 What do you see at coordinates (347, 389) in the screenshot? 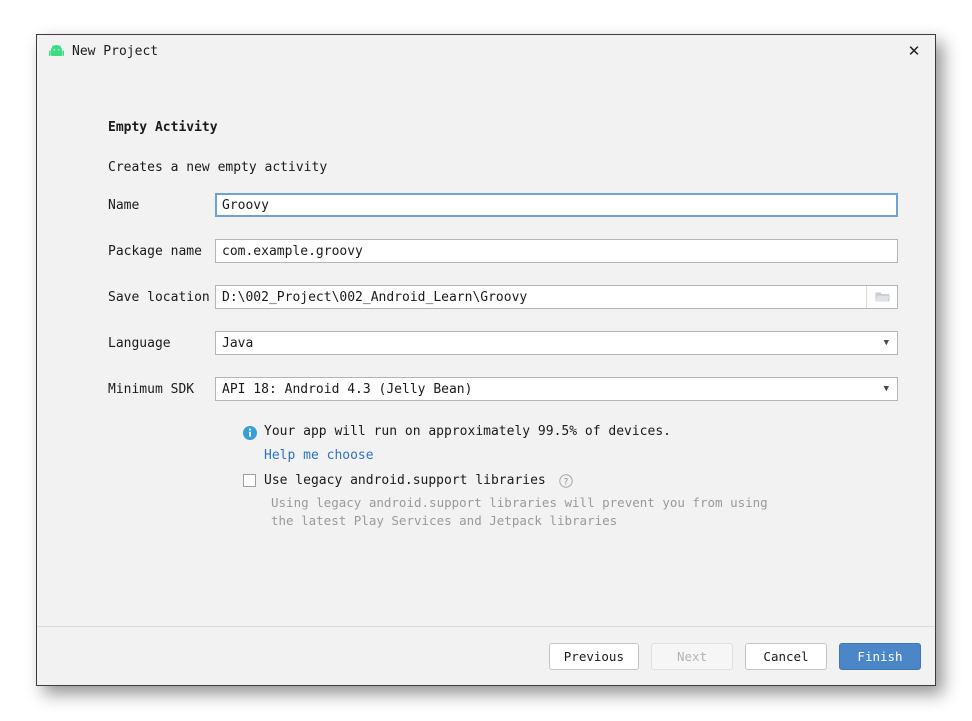
I see `minimum-sdk-selected-value: API 18: Android 4.3 (Jelly Bean)` at bounding box center [347, 389].